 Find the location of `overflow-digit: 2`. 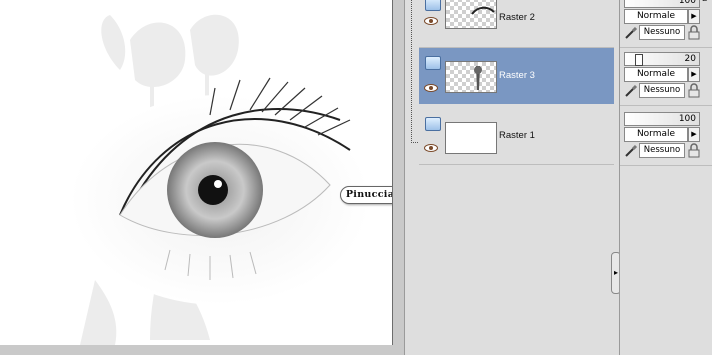

overflow-digit: 2 is located at coordinates (705, 2).